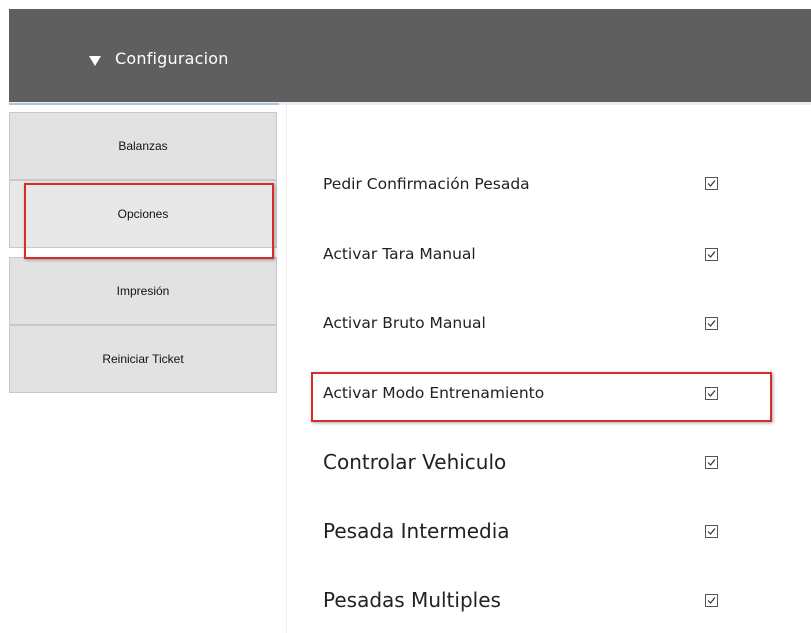 The height and width of the screenshot is (633, 811). What do you see at coordinates (143, 359) in the screenshot?
I see `sidebar-item-reiniciar-ticket: Reiniciar Ticket` at bounding box center [143, 359].